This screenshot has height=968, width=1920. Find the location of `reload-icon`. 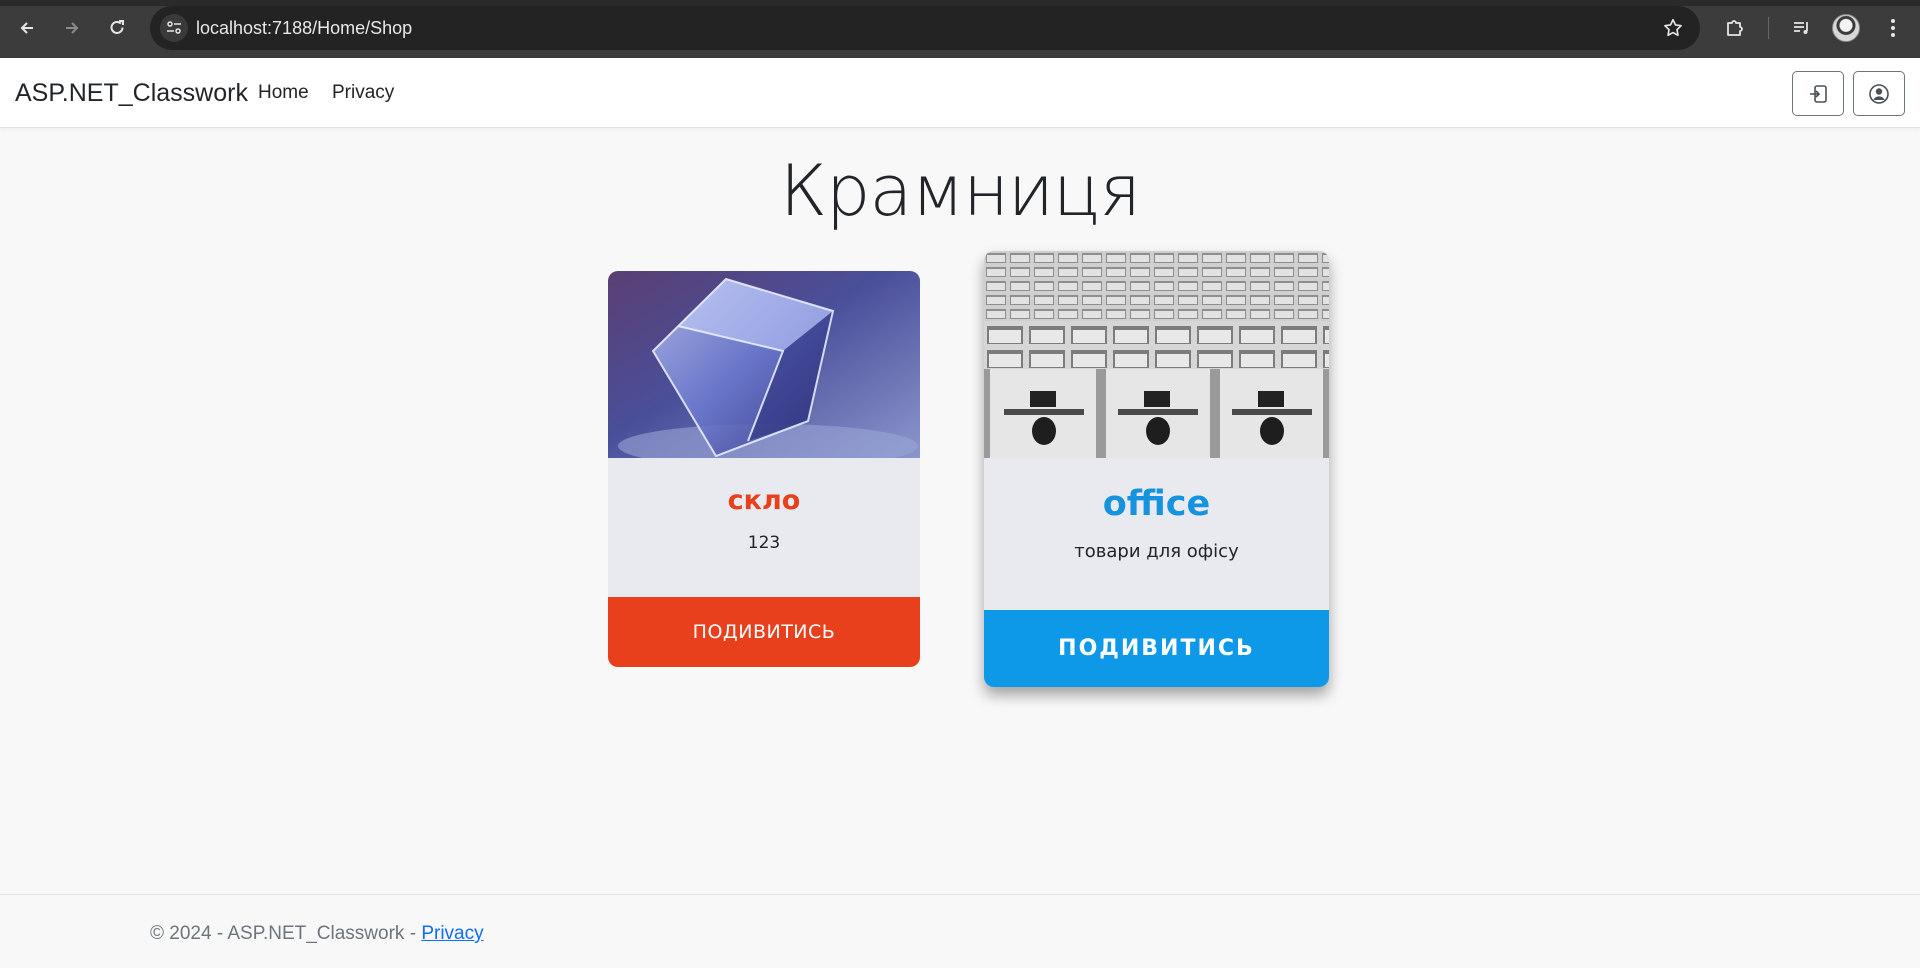

reload-icon is located at coordinates (117, 27).